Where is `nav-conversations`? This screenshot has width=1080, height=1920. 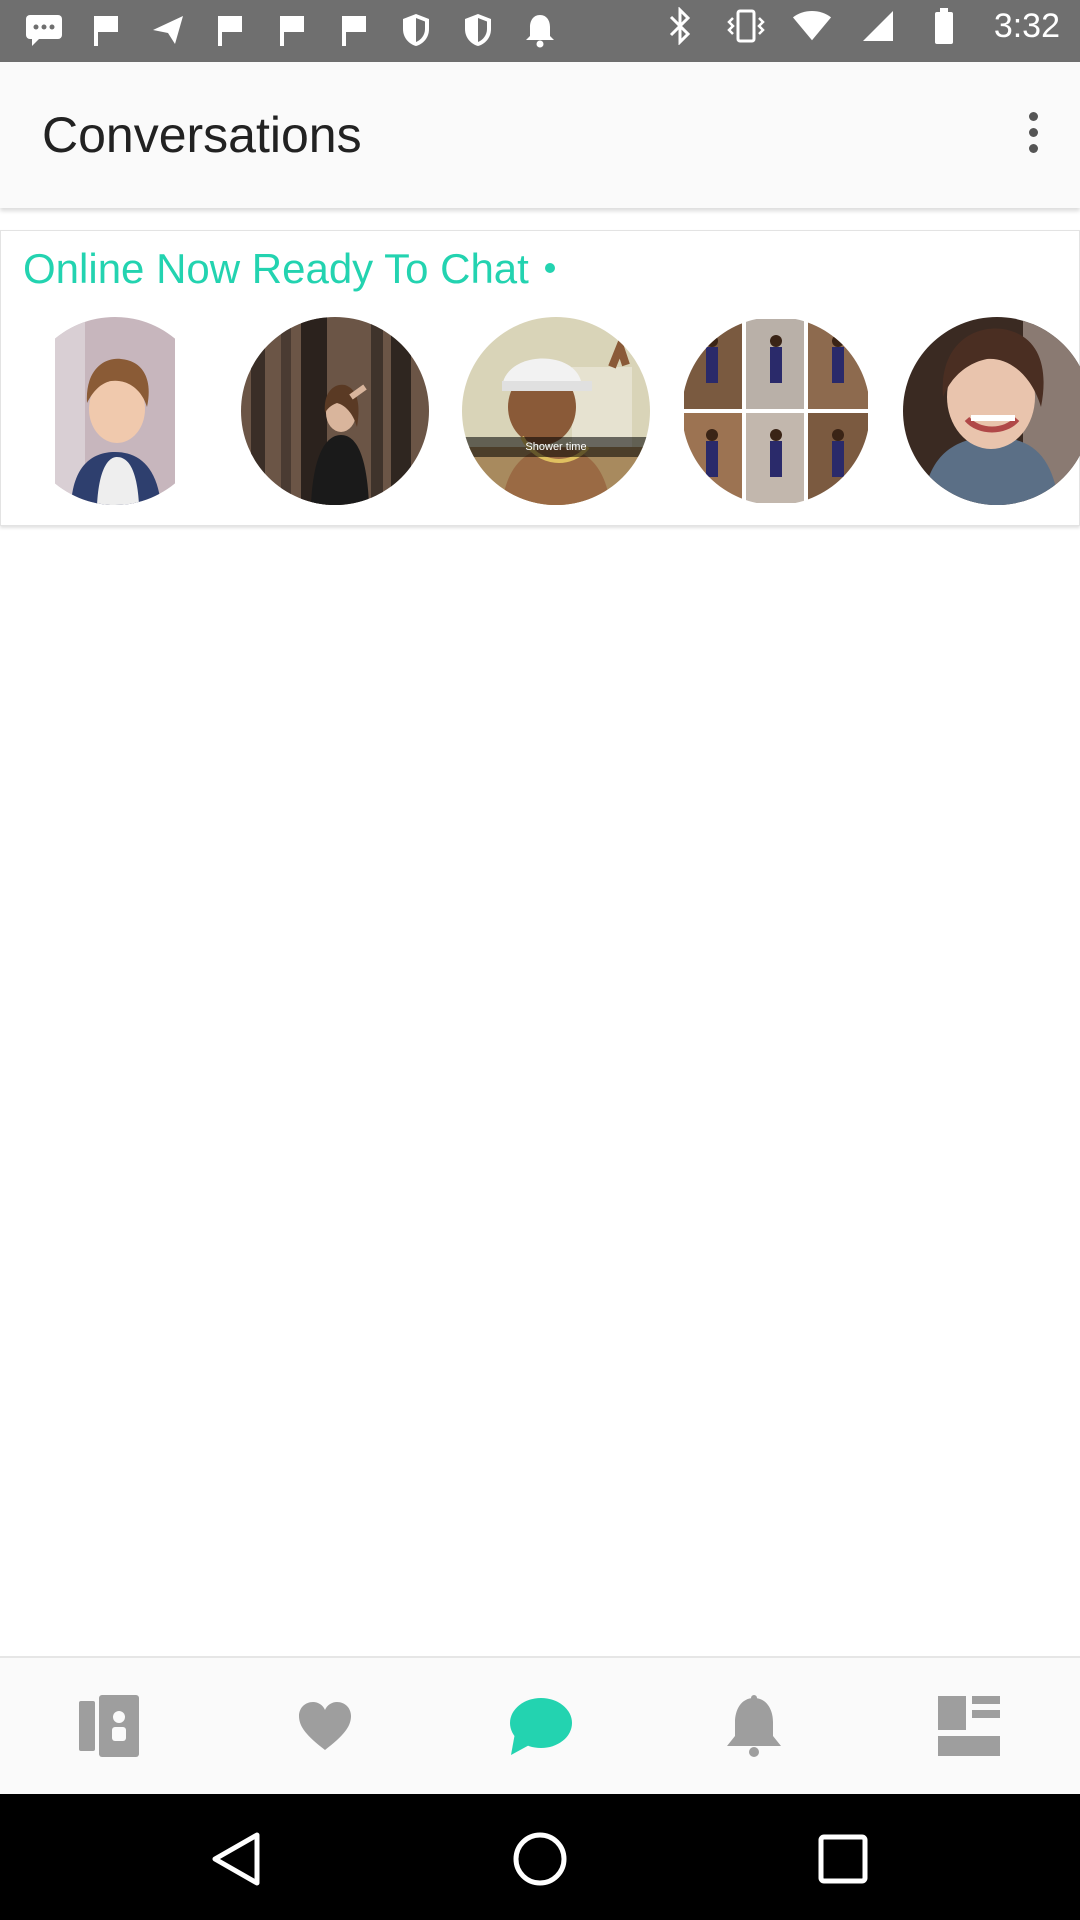 nav-conversations is located at coordinates (540, 1728).